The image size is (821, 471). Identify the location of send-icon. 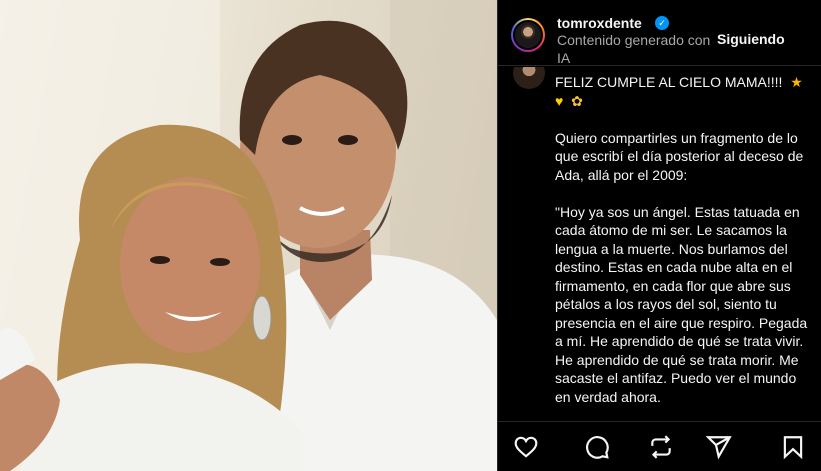
(718, 447).